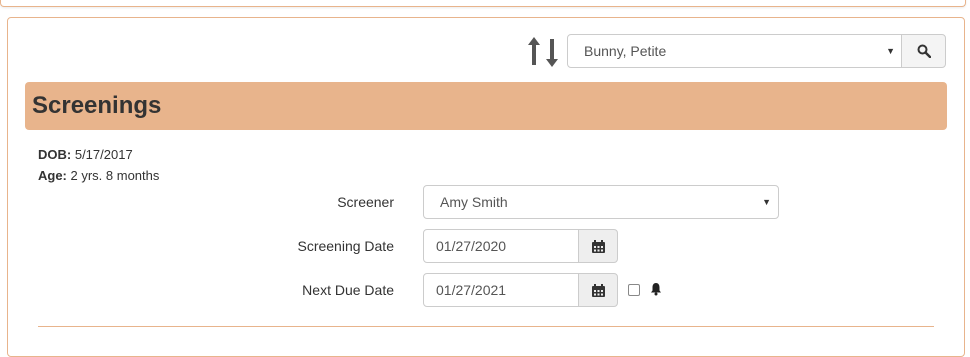 This screenshot has height=357, width=970. Describe the element at coordinates (483, 3) in the screenshot. I see `previous-panel` at that location.